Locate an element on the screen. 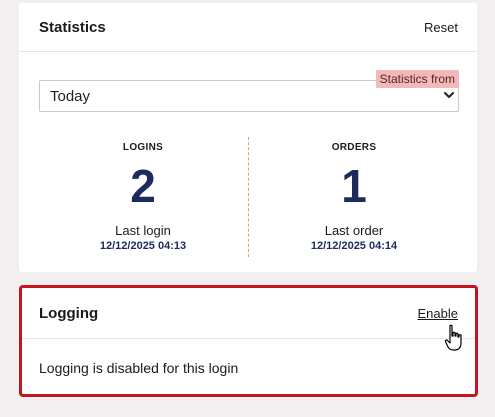 The width and height of the screenshot is (495, 417). logins-count: 2 is located at coordinates (143, 186).